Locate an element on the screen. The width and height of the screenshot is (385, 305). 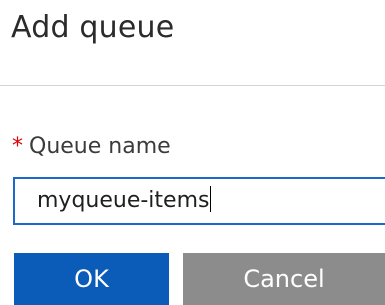
cancel-button: Cancel is located at coordinates (284, 279).